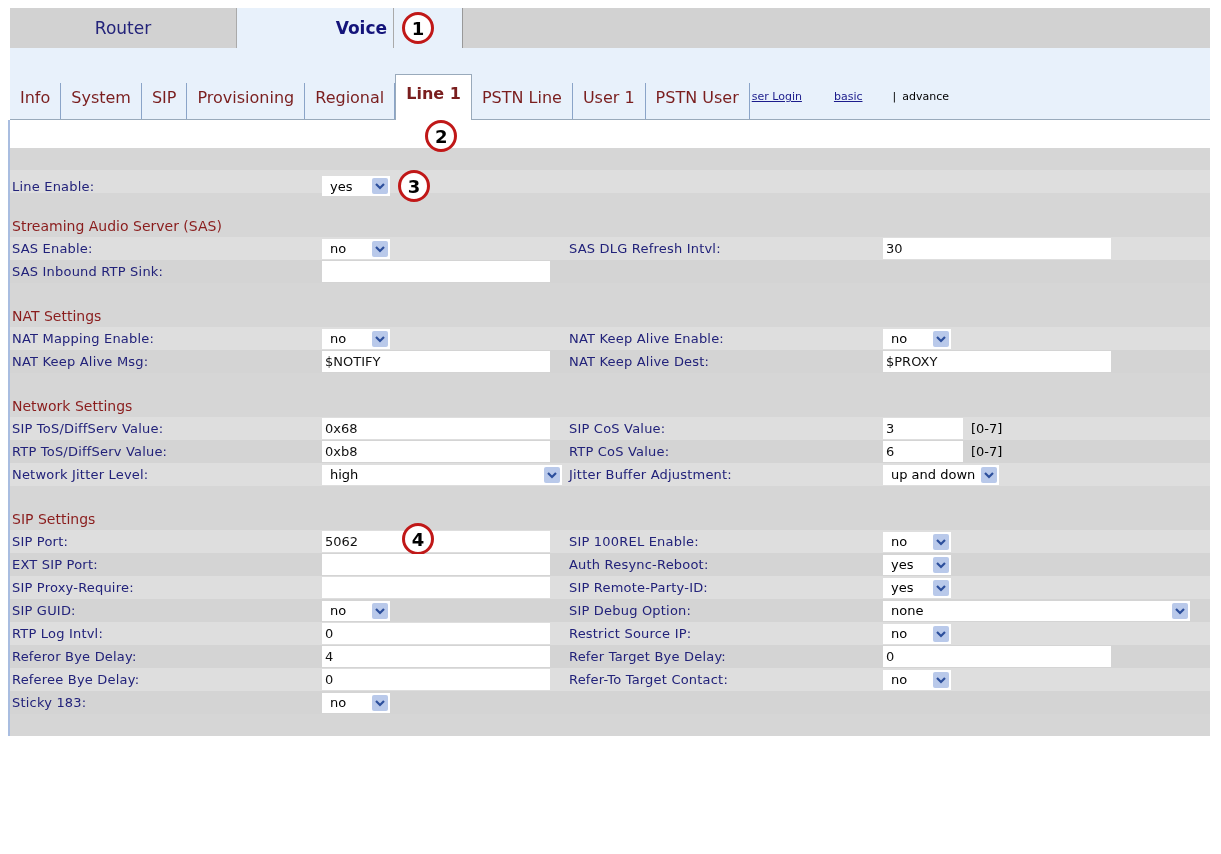  I want to click on callout-number: 3, so click(414, 186).